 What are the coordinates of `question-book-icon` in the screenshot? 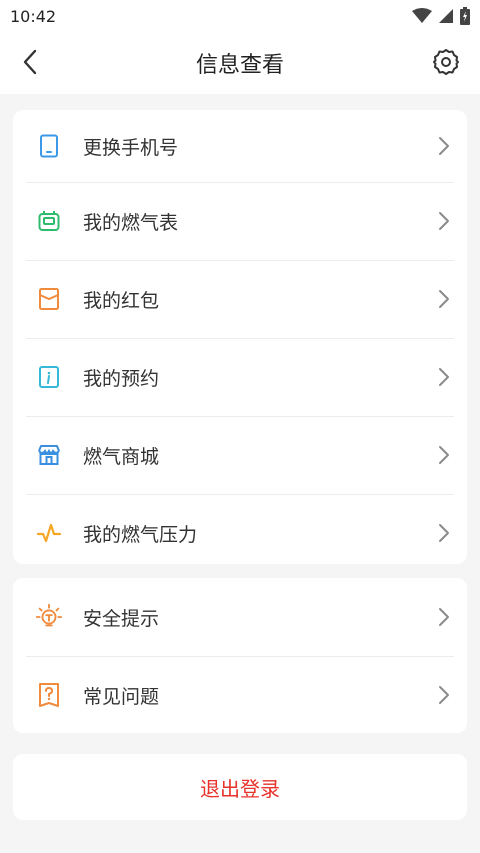 It's located at (49, 695).